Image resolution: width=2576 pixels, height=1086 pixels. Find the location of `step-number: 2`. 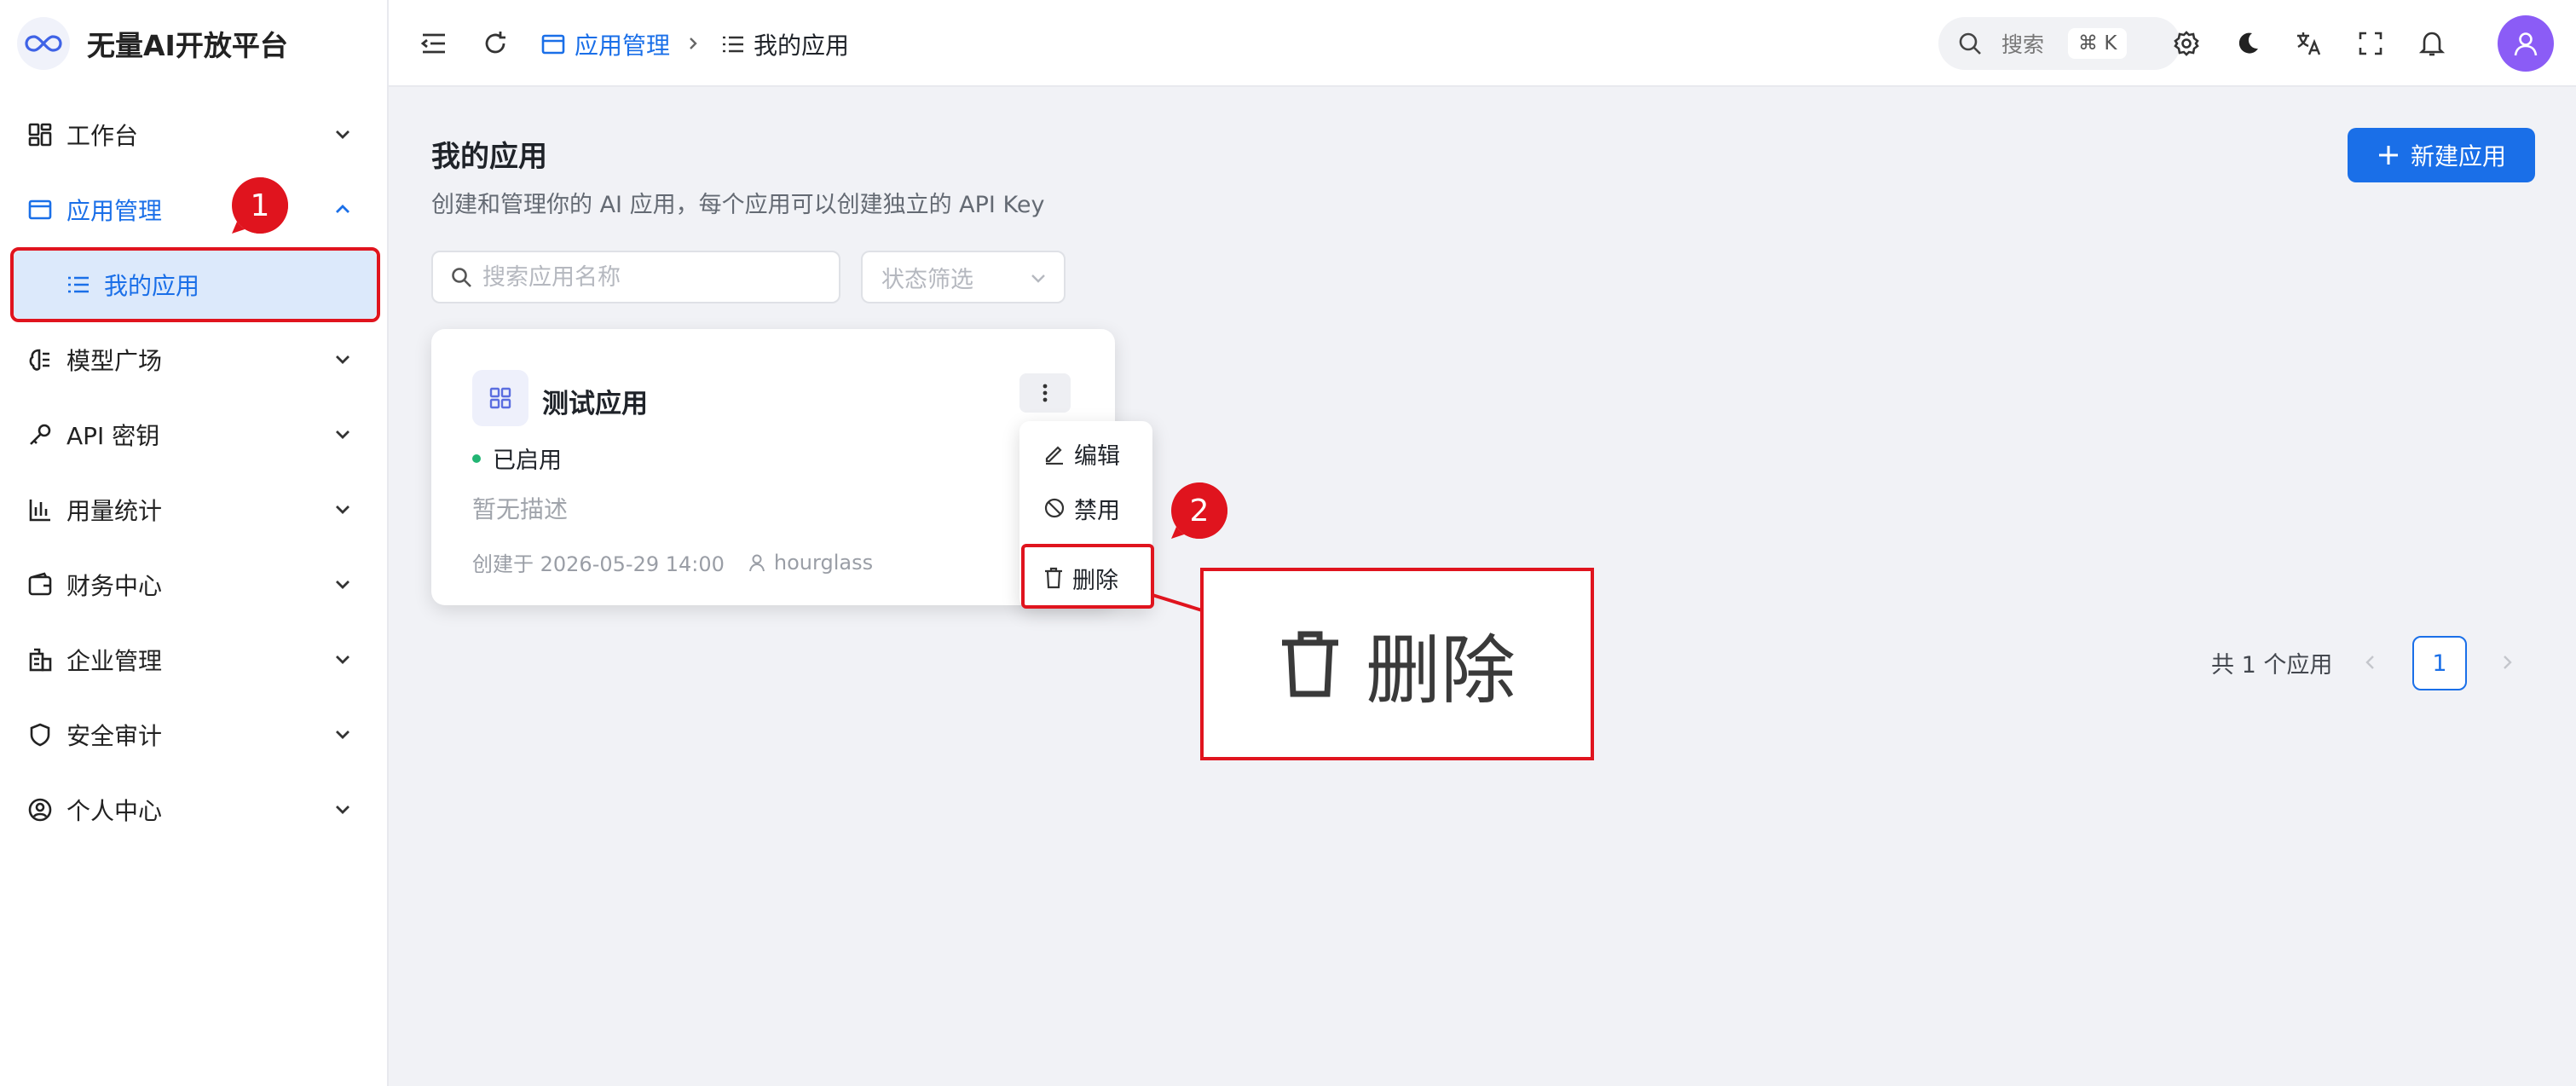

step-number: 2 is located at coordinates (1199, 511).